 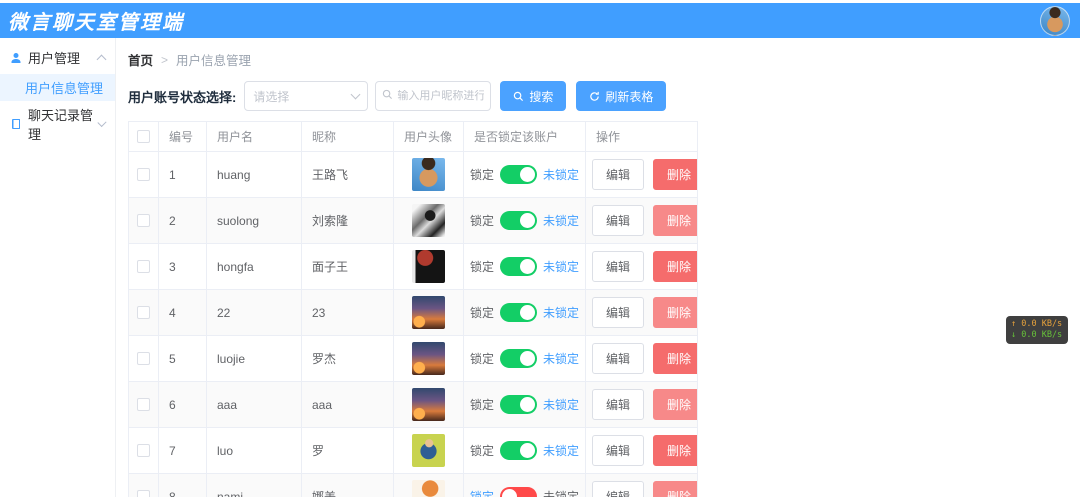 I want to click on table-row: 1 huang 王路飞 锁定 未锁定 编辑 删除, so click(x=413, y=175).